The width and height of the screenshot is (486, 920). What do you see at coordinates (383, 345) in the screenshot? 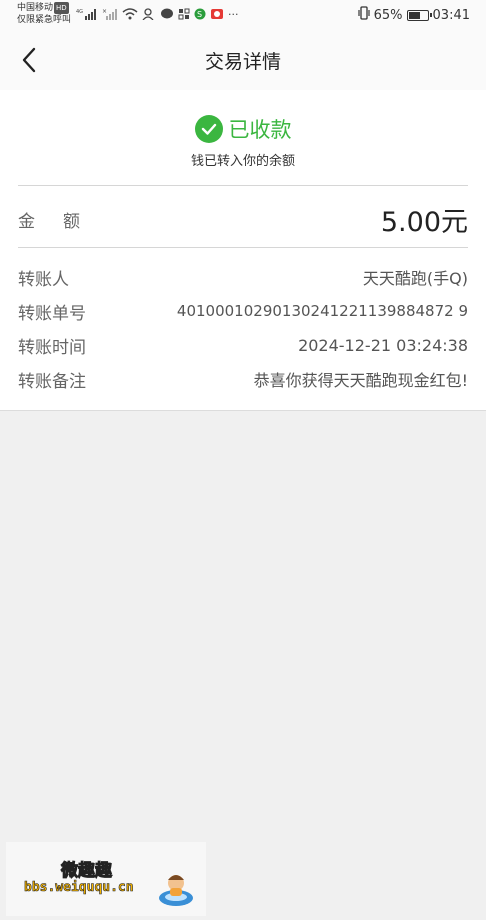
I see `detail-value: 2024-12-21 03:24:38` at bounding box center [383, 345].